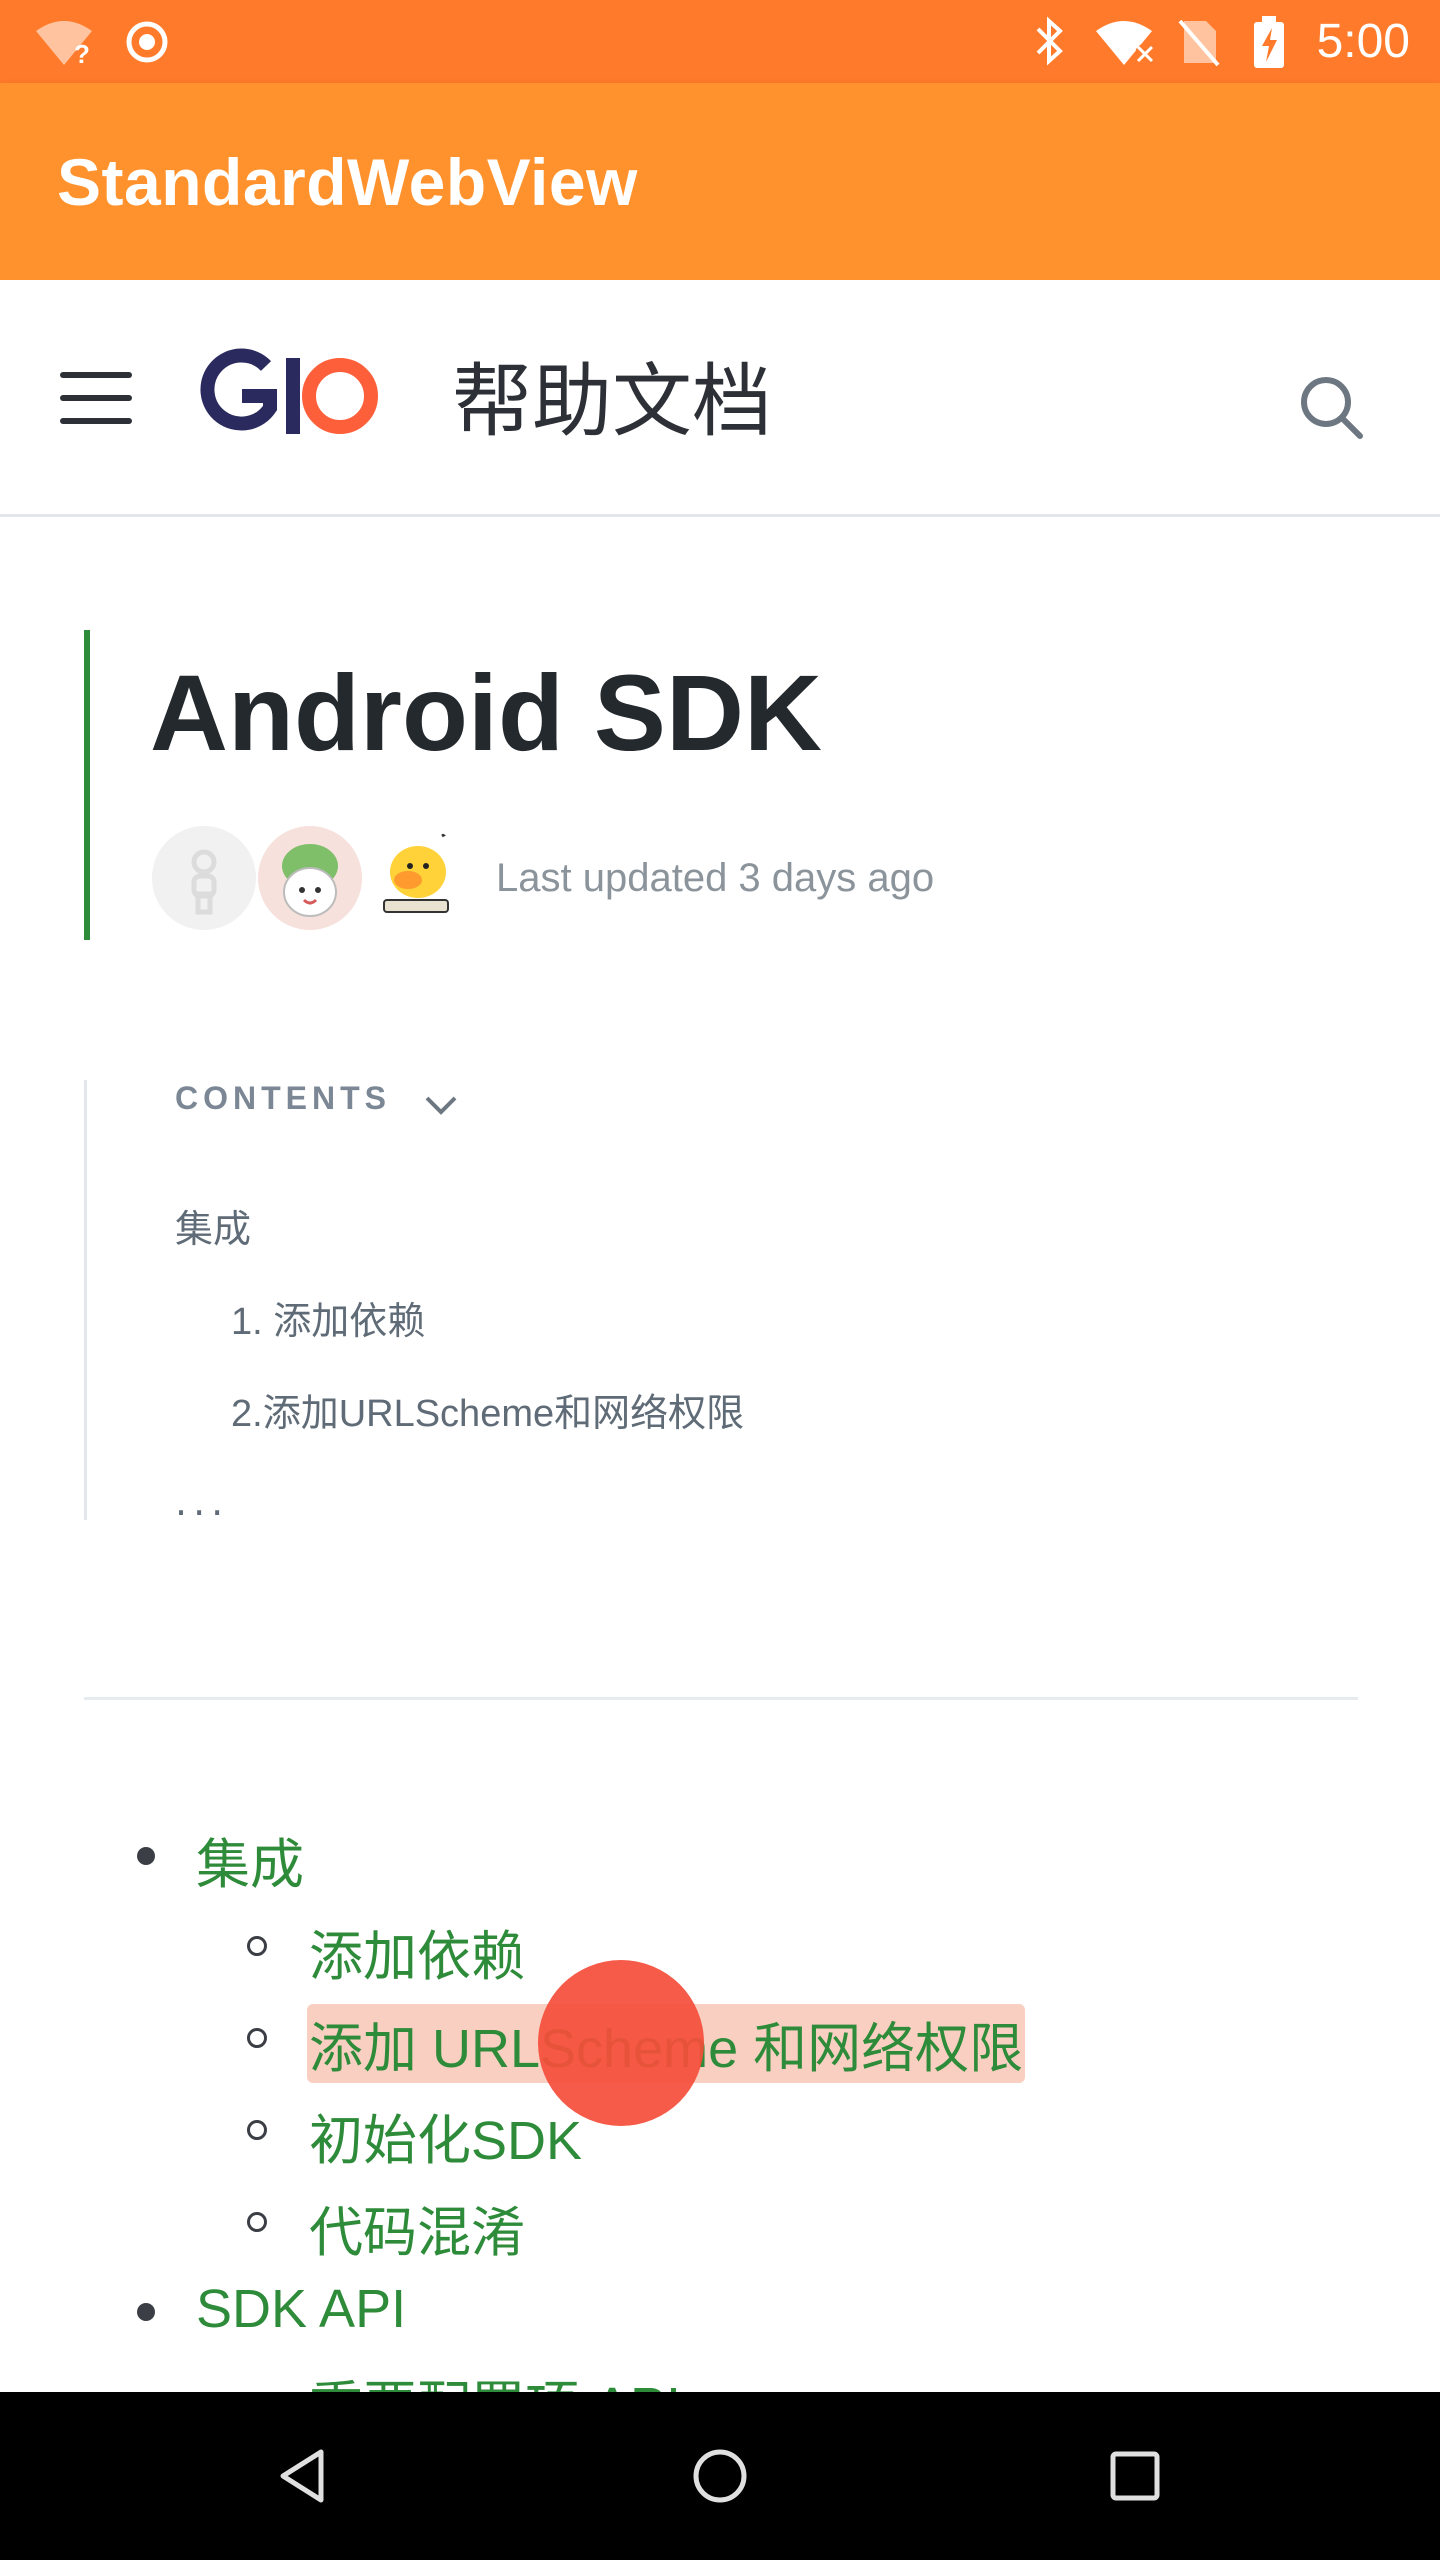  I want to click on toc-item: 2.添加URLScheme和网络权限, so click(487, 1409).